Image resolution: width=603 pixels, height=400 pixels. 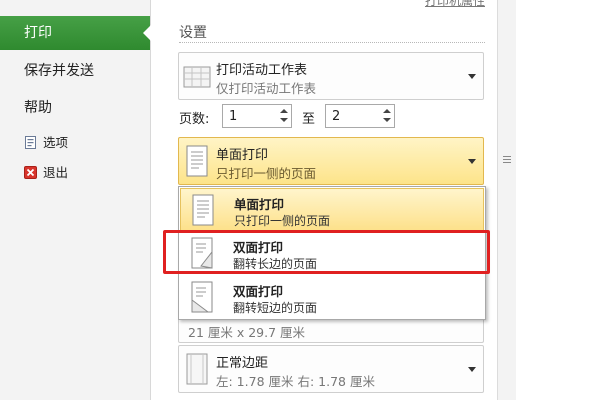 I want to click on print-scope-subtitle: 仅打印活动工作表, so click(x=266, y=88).